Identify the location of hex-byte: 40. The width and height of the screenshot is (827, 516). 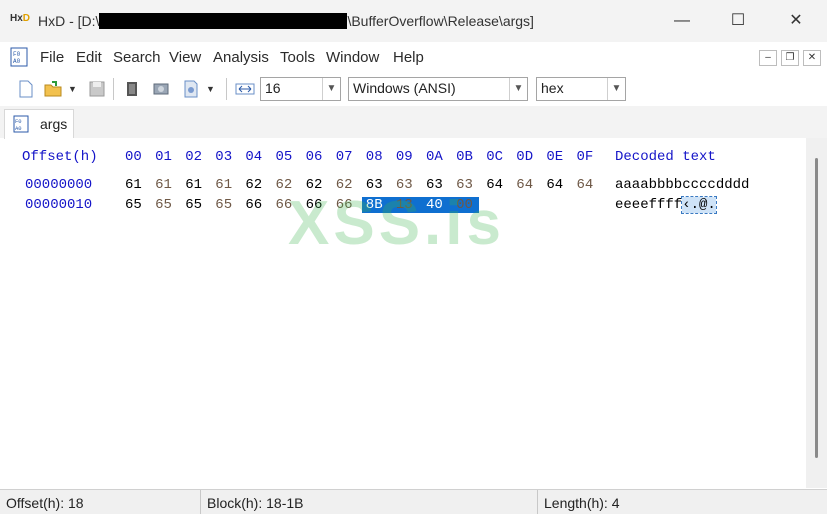
(437, 205).